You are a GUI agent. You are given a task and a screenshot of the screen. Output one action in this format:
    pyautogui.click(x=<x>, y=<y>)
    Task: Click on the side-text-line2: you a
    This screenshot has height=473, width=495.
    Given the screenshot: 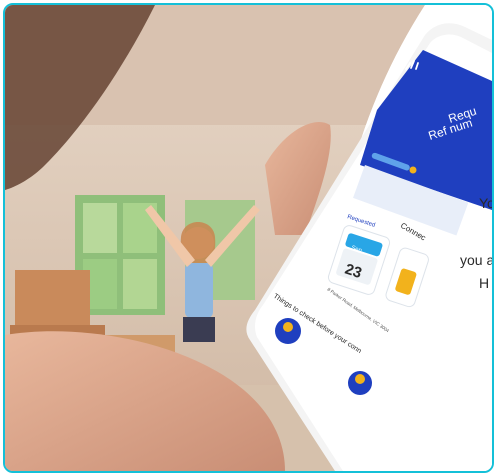 What is the action you would take?
    pyautogui.click(x=477, y=260)
    